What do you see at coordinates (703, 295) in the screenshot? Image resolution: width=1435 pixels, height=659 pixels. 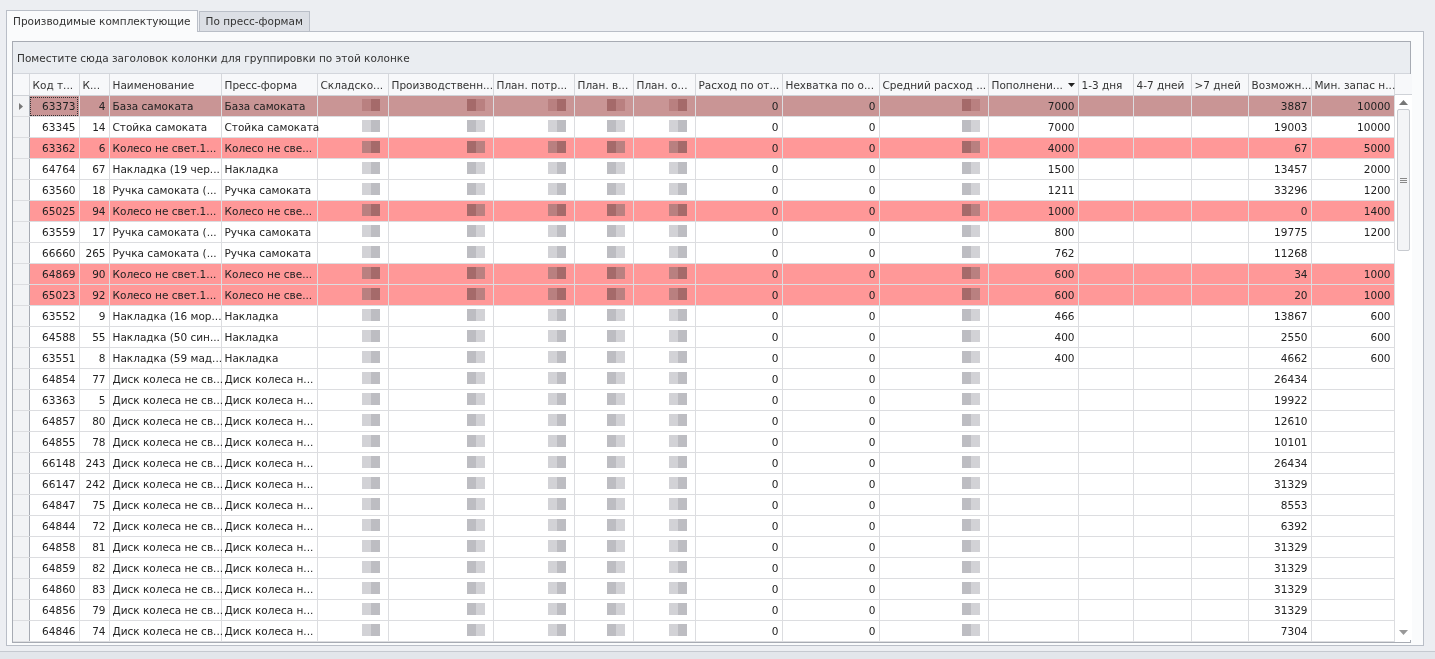 I see `table-row: 65023 92 Колесо не свет.1... Колесо не све... 0 0 600 20 1000` at bounding box center [703, 295].